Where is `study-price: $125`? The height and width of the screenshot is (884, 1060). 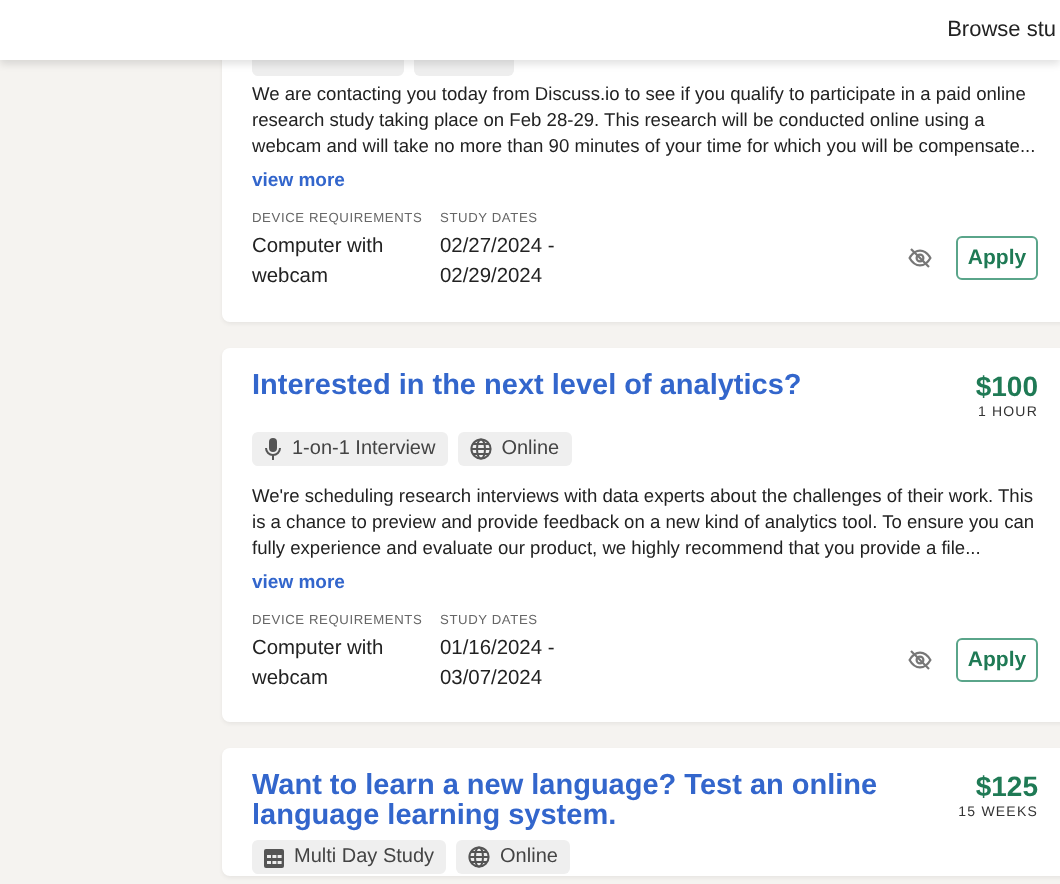
study-price: $125 is located at coordinates (1005, 786).